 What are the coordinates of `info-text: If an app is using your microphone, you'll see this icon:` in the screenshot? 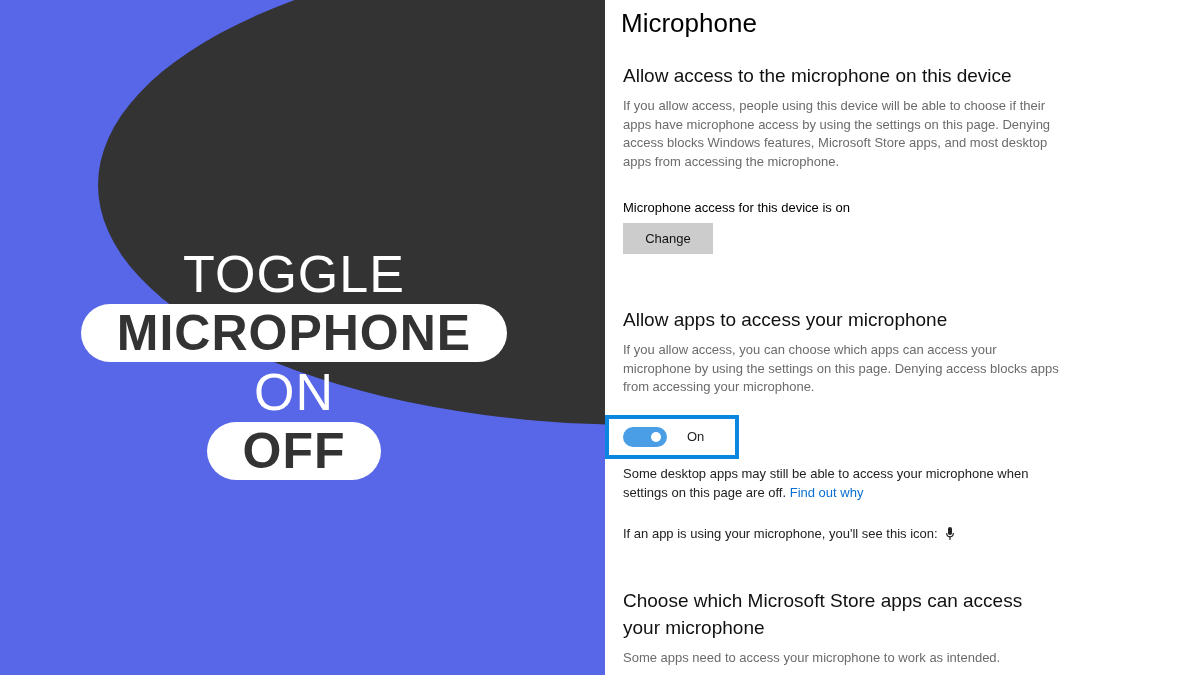 It's located at (780, 534).